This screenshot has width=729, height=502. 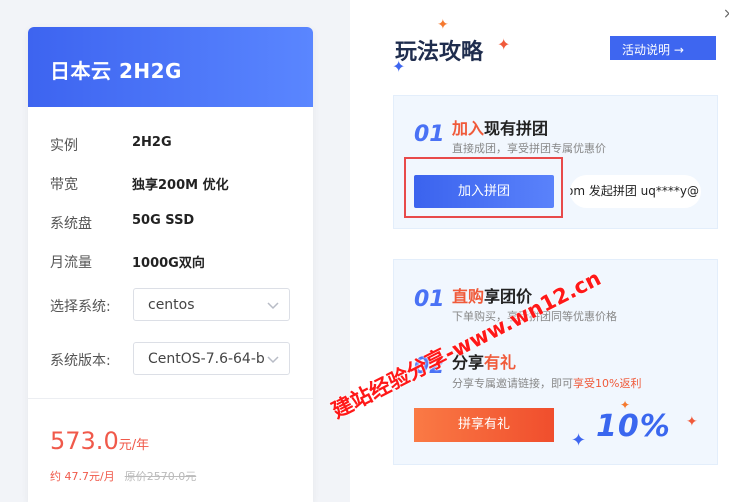 I want to click on spec-value: 1000G双向, so click(x=168, y=263).